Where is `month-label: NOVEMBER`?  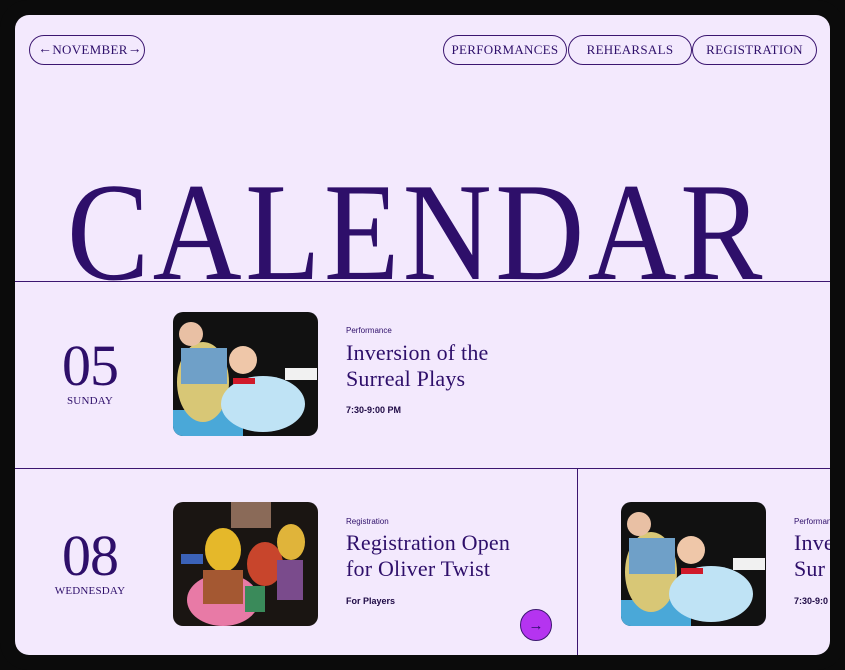
month-label: NOVEMBER is located at coordinates (90, 49).